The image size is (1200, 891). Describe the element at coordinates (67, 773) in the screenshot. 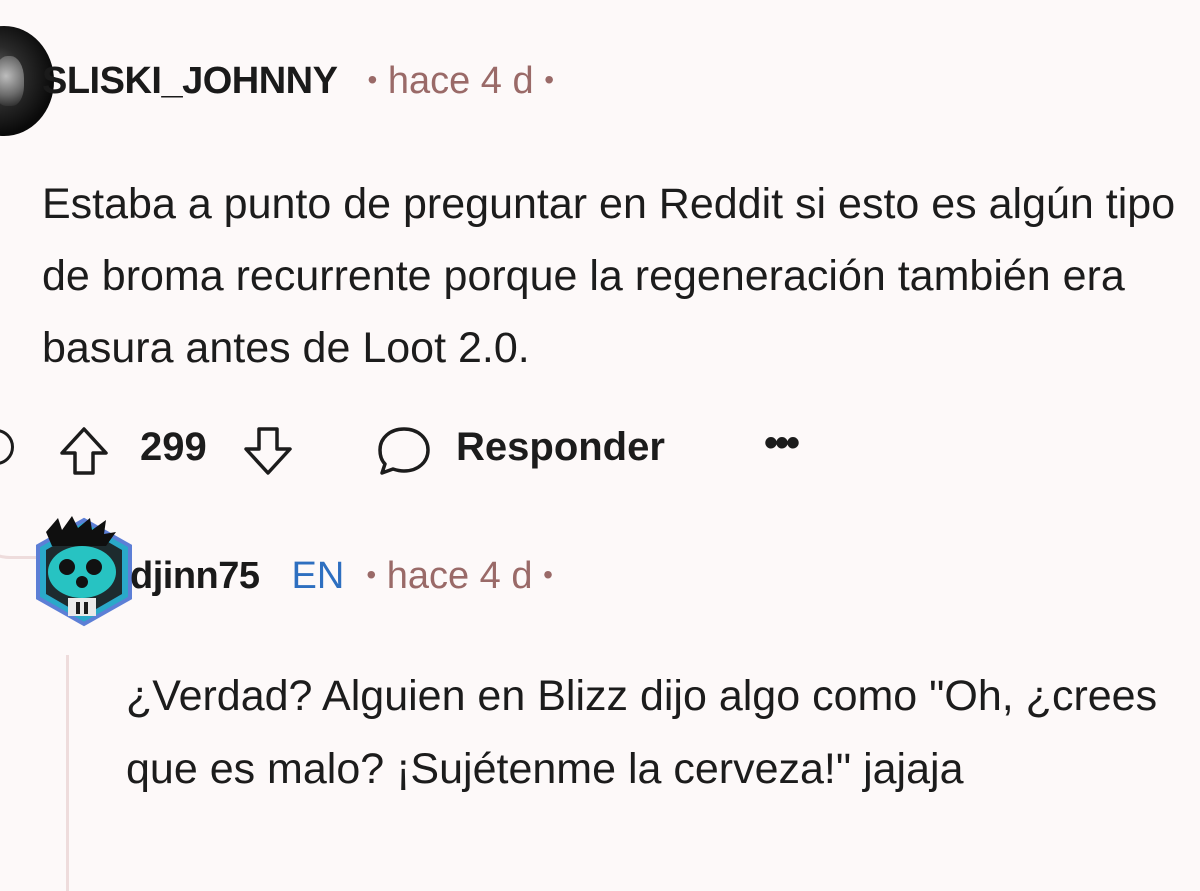

I see `thread-line` at that location.